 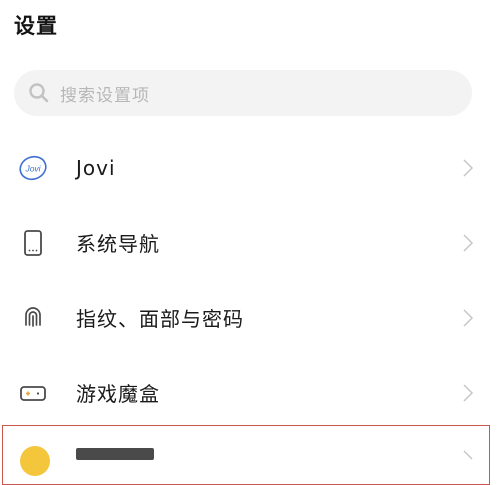 What do you see at coordinates (105, 95) in the screenshot?
I see `search-placeholder: 搜索设置项` at bounding box center [105, 95].